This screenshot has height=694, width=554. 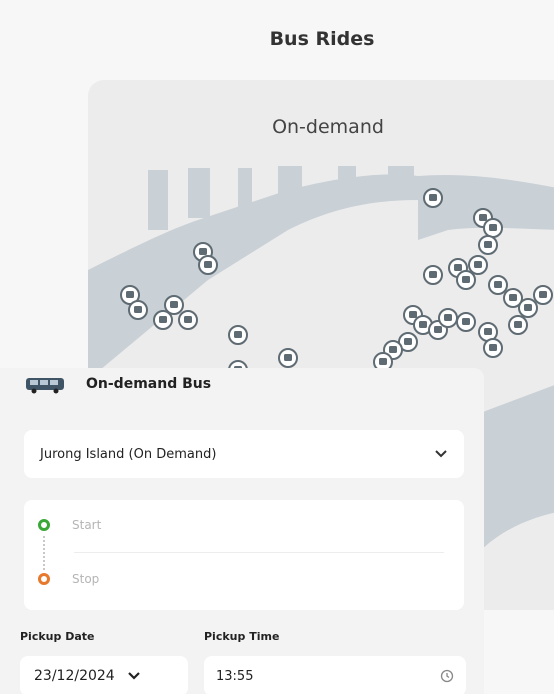 What do you see at coordinates (242, 636) in the screenshot?
I see `pickup-time-label: Pickup Time` at bounding box center [242, 636].